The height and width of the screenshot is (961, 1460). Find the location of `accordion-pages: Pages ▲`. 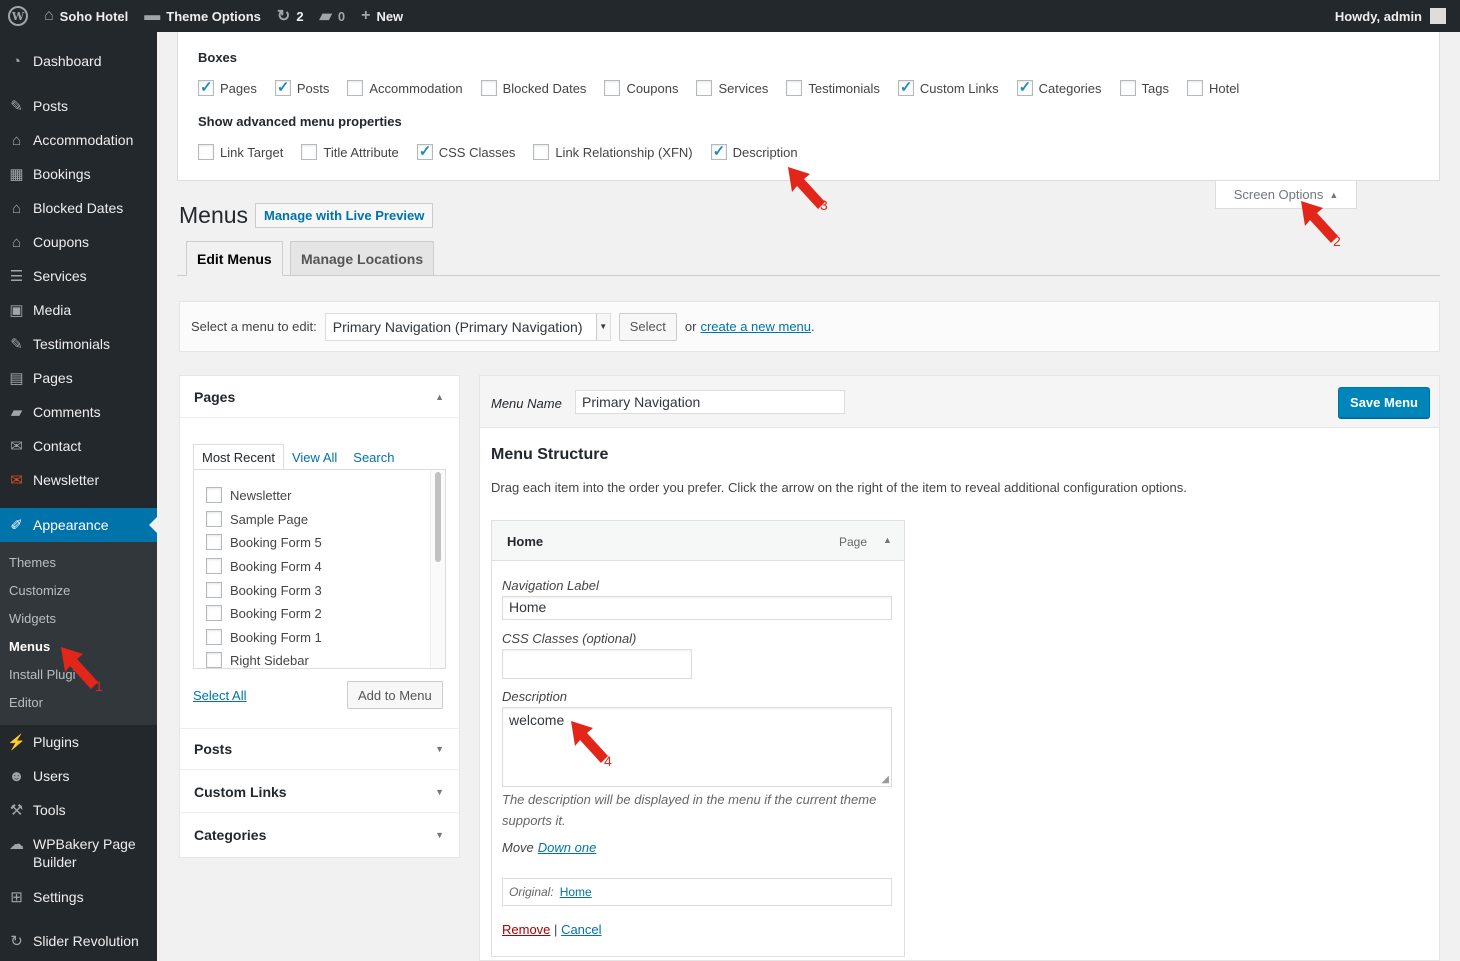

accordion-pages: Pages ▲ is located at coordinates (319, 397).